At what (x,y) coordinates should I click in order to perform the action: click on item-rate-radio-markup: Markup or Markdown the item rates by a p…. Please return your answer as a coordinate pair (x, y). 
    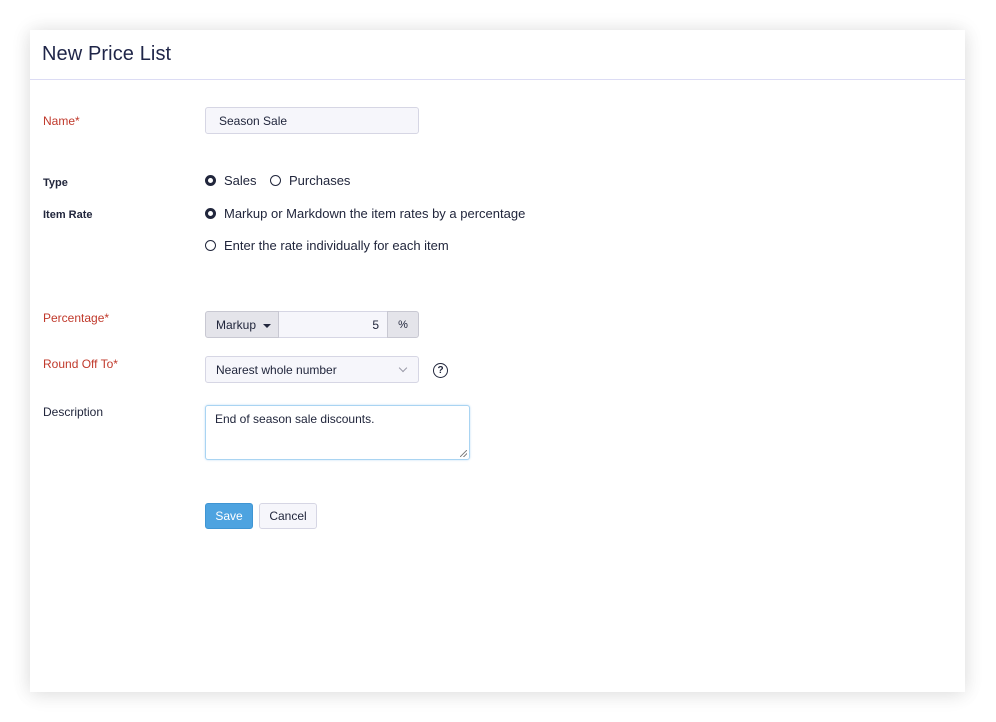
    Looking at the image, I should click on (365, 213).